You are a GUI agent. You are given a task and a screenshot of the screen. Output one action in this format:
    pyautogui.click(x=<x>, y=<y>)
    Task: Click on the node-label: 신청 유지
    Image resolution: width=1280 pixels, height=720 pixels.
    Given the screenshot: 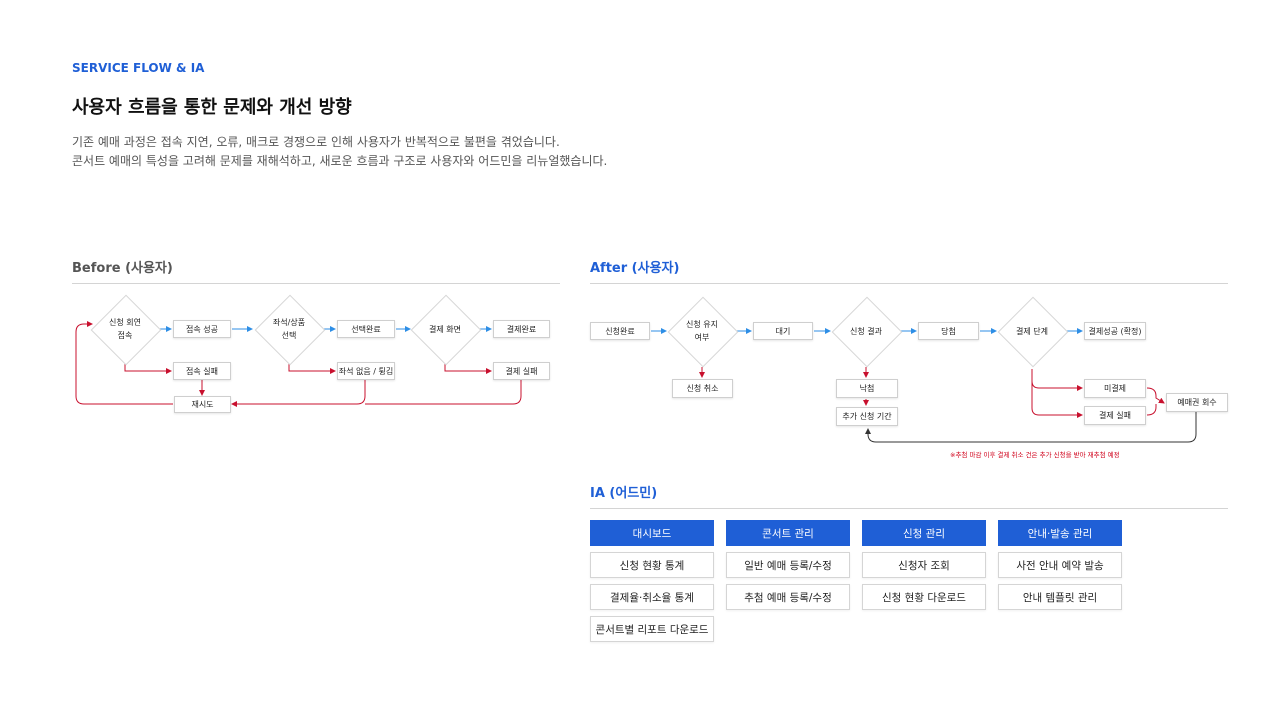 What is the action you would take?
    pyautogui.click(x=702, y=324)
    